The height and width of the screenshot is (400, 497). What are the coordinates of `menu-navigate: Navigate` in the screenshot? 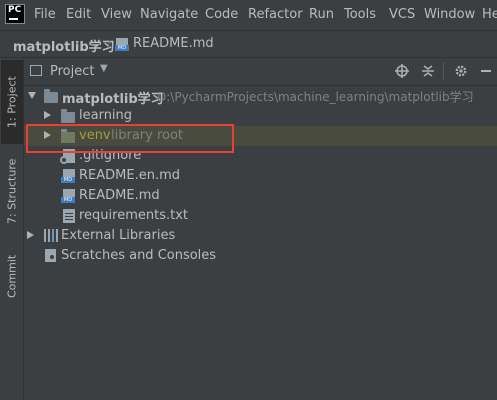 It's located at (169, 14).